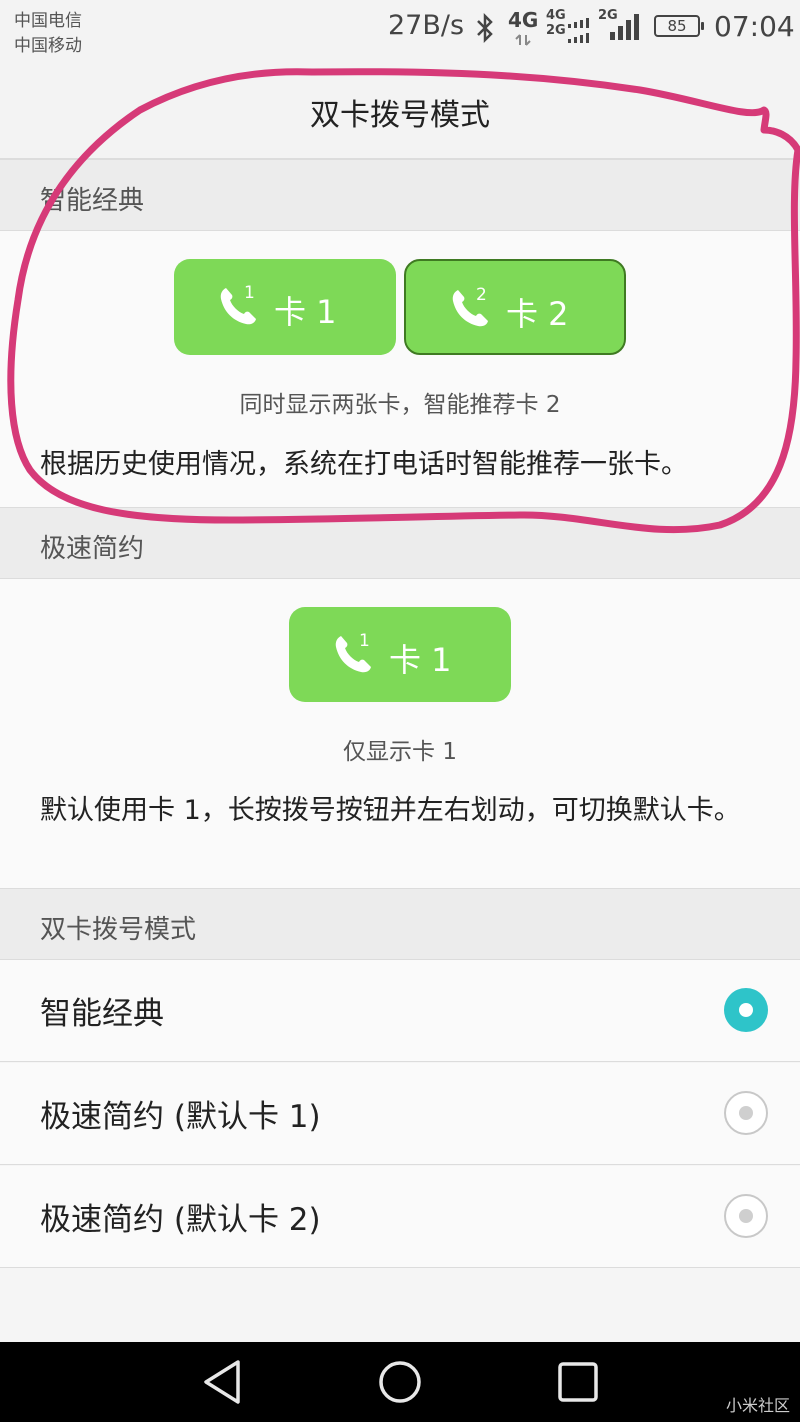 The image size is (800, 1422). I want to click on carrier-1-label: 中国电信, so click(48, 21).